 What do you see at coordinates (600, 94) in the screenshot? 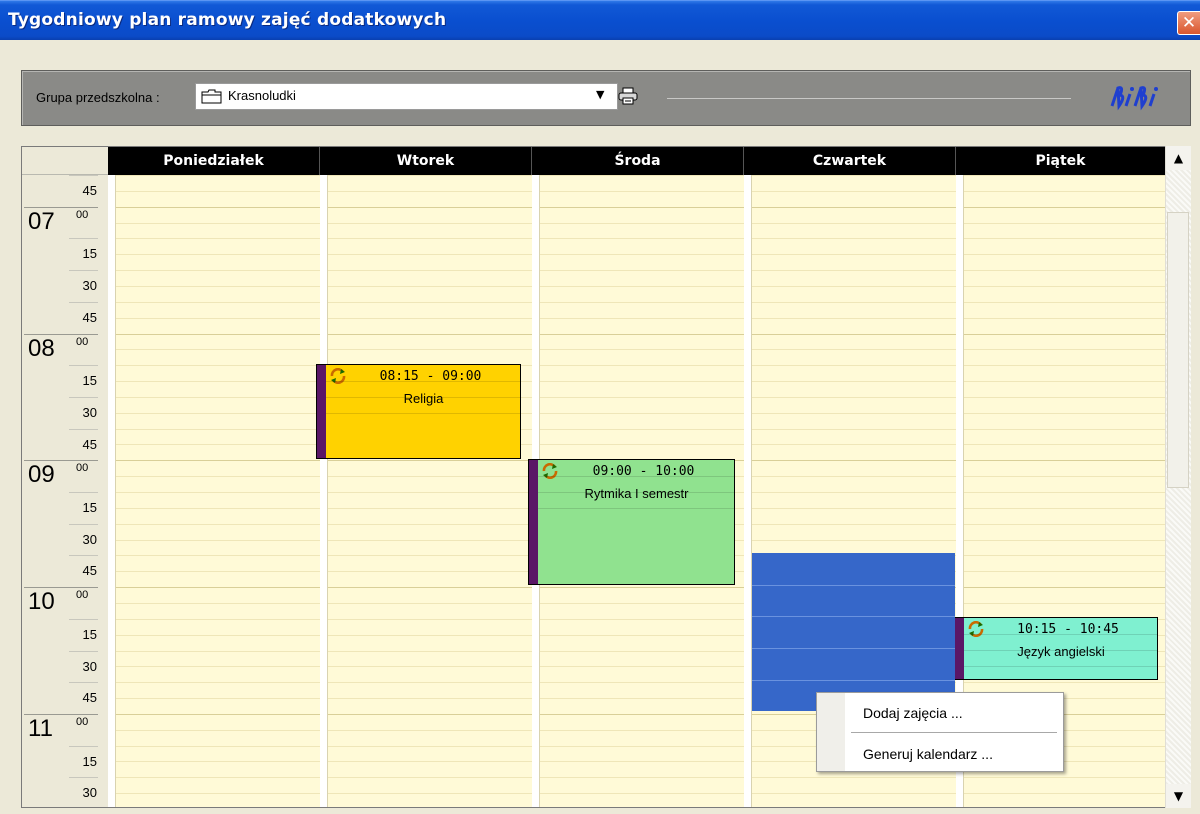
I see `chevron-down-icon: ▼` at bounding box center [600, 94].